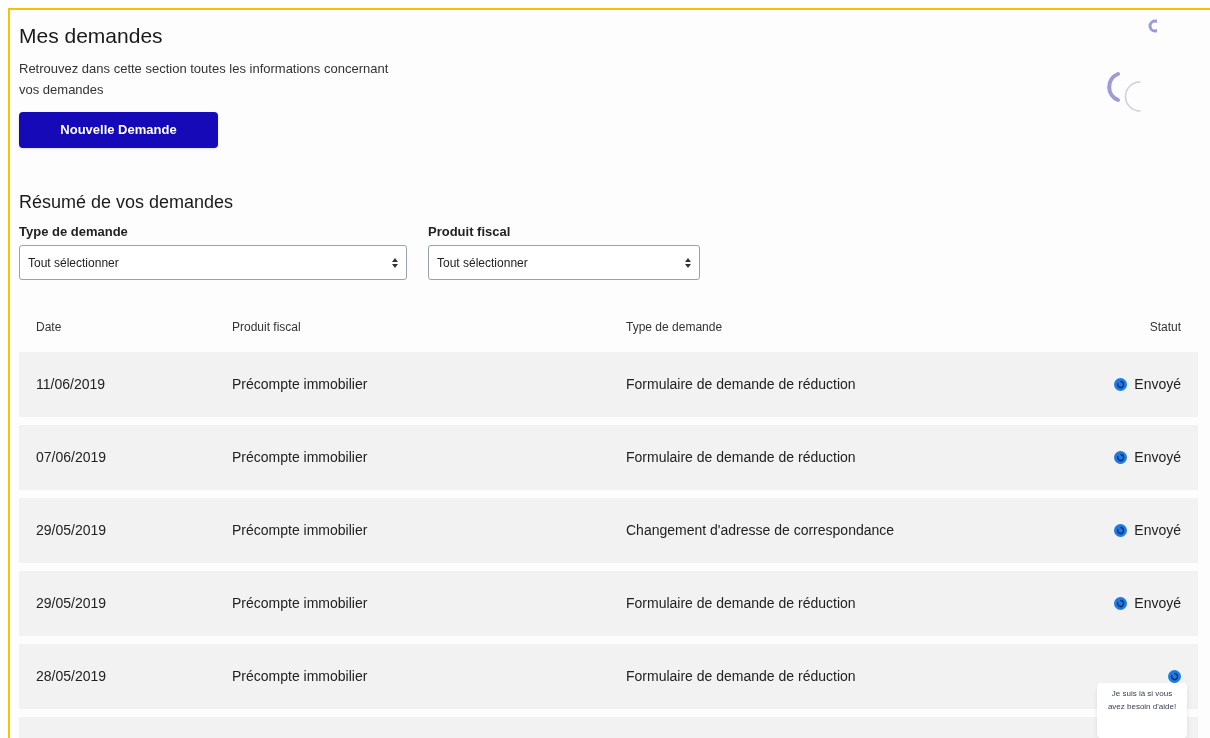 This screenshot has height=738, width=1210. What do you see at coordinates (761, 530) in the screenshot?
I see `table-cell-text: Changement d'adresse de correspondance` at bounding box center [761, 530].